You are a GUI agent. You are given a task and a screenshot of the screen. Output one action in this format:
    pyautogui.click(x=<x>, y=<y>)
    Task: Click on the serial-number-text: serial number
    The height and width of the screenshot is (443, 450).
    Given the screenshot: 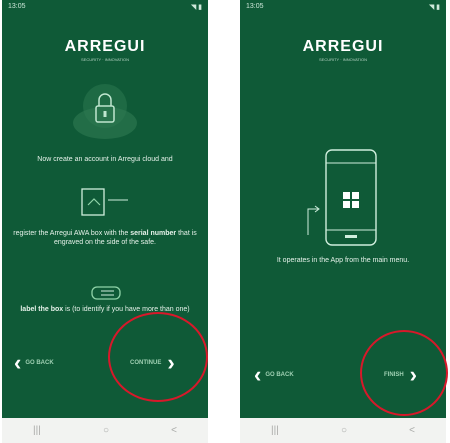 What is the action you would take?
    pyautogui.click(x=153, y=233)
    